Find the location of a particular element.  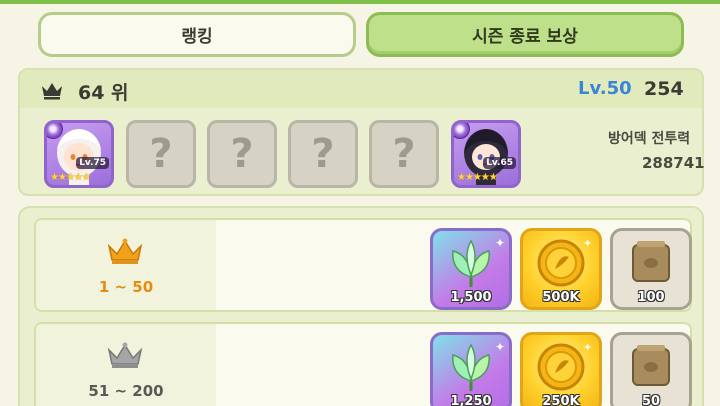

reward-tier: 51 ~ 200 is located at coordinates (126, 365).